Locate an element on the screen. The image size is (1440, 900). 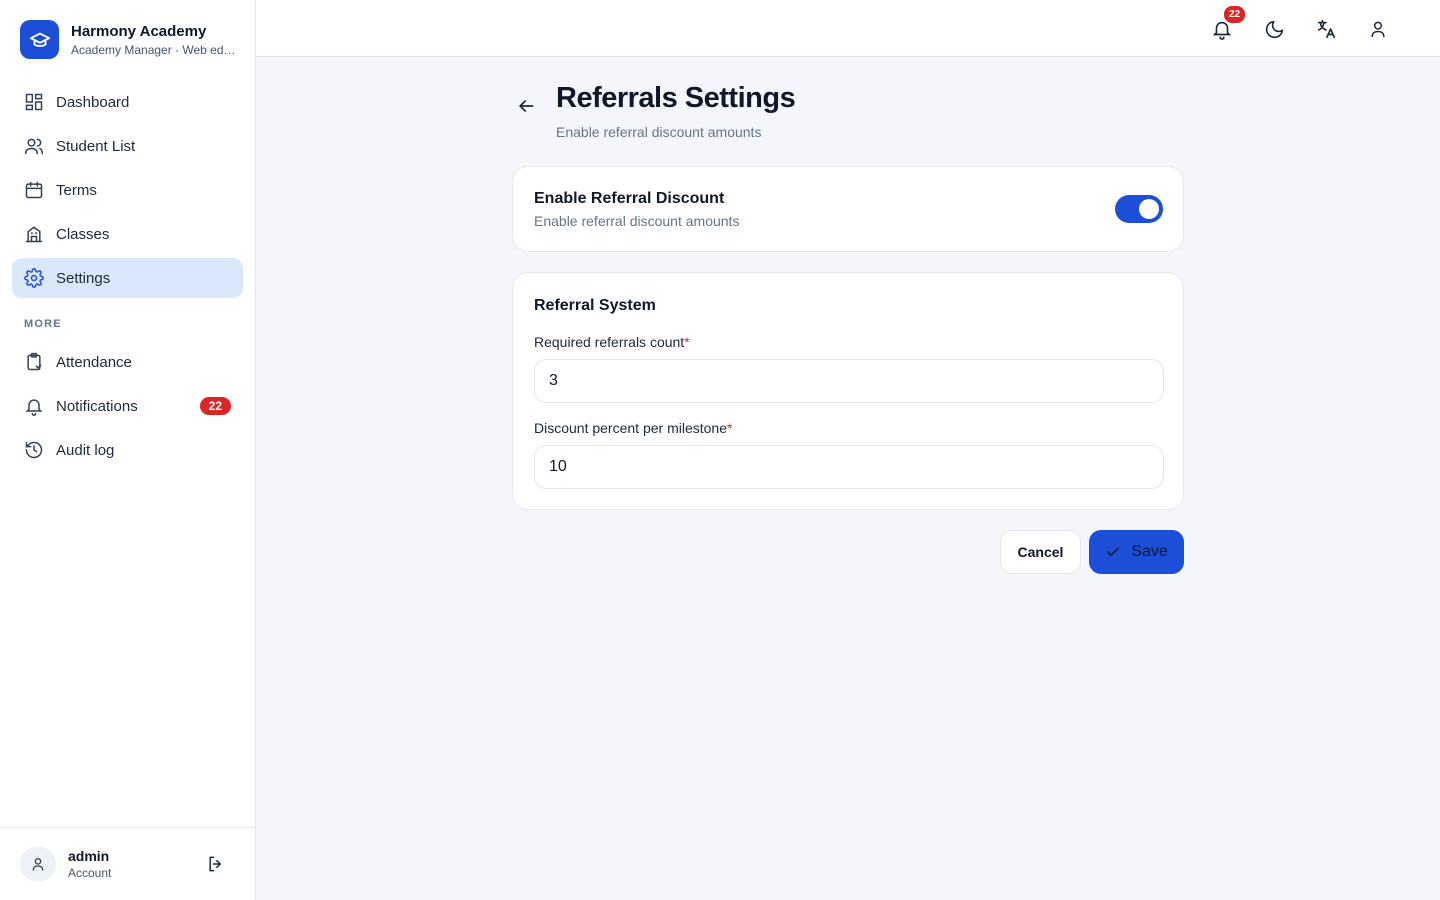
graduation-cap-icon is located at coordinates (39, 39).